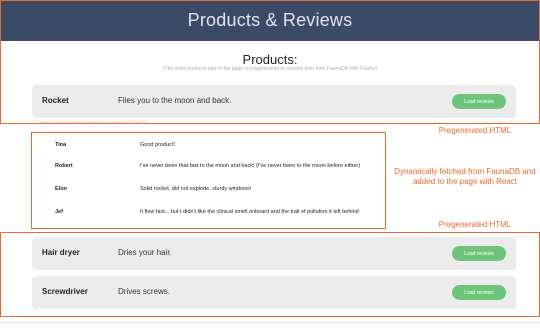 The width and height of the screenshot is (540, 331). I want to click on divider, so click(270, 322).